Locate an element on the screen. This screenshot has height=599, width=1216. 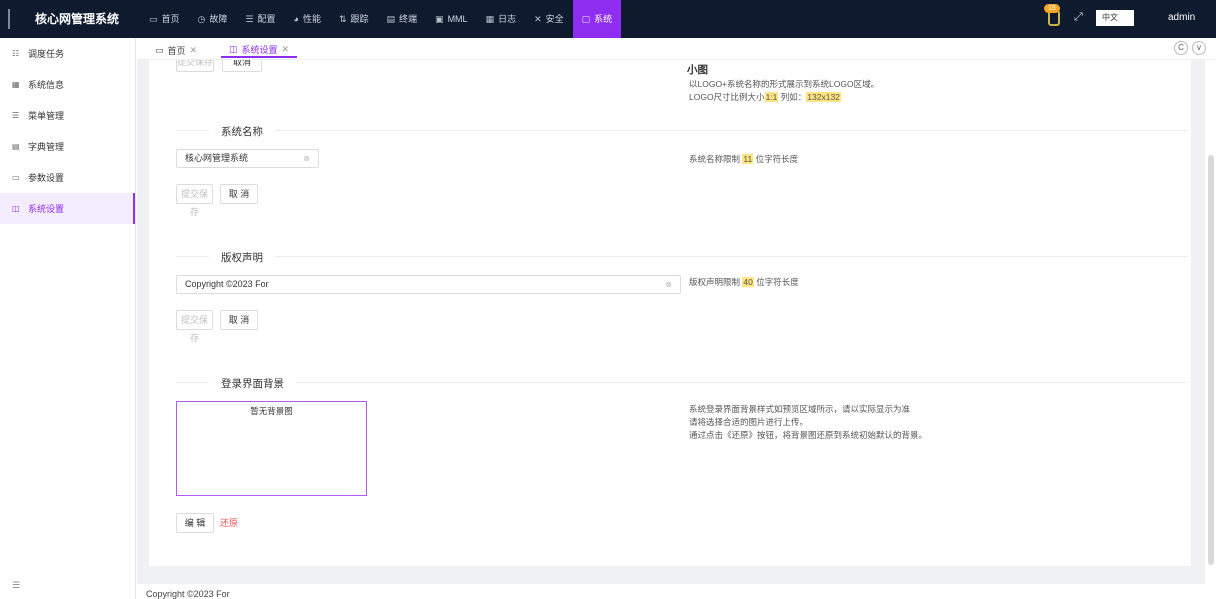
logo-hint-2: LOGO尺寸比例大小1:1 列如：132x132 is located at coordinates (765, 97).